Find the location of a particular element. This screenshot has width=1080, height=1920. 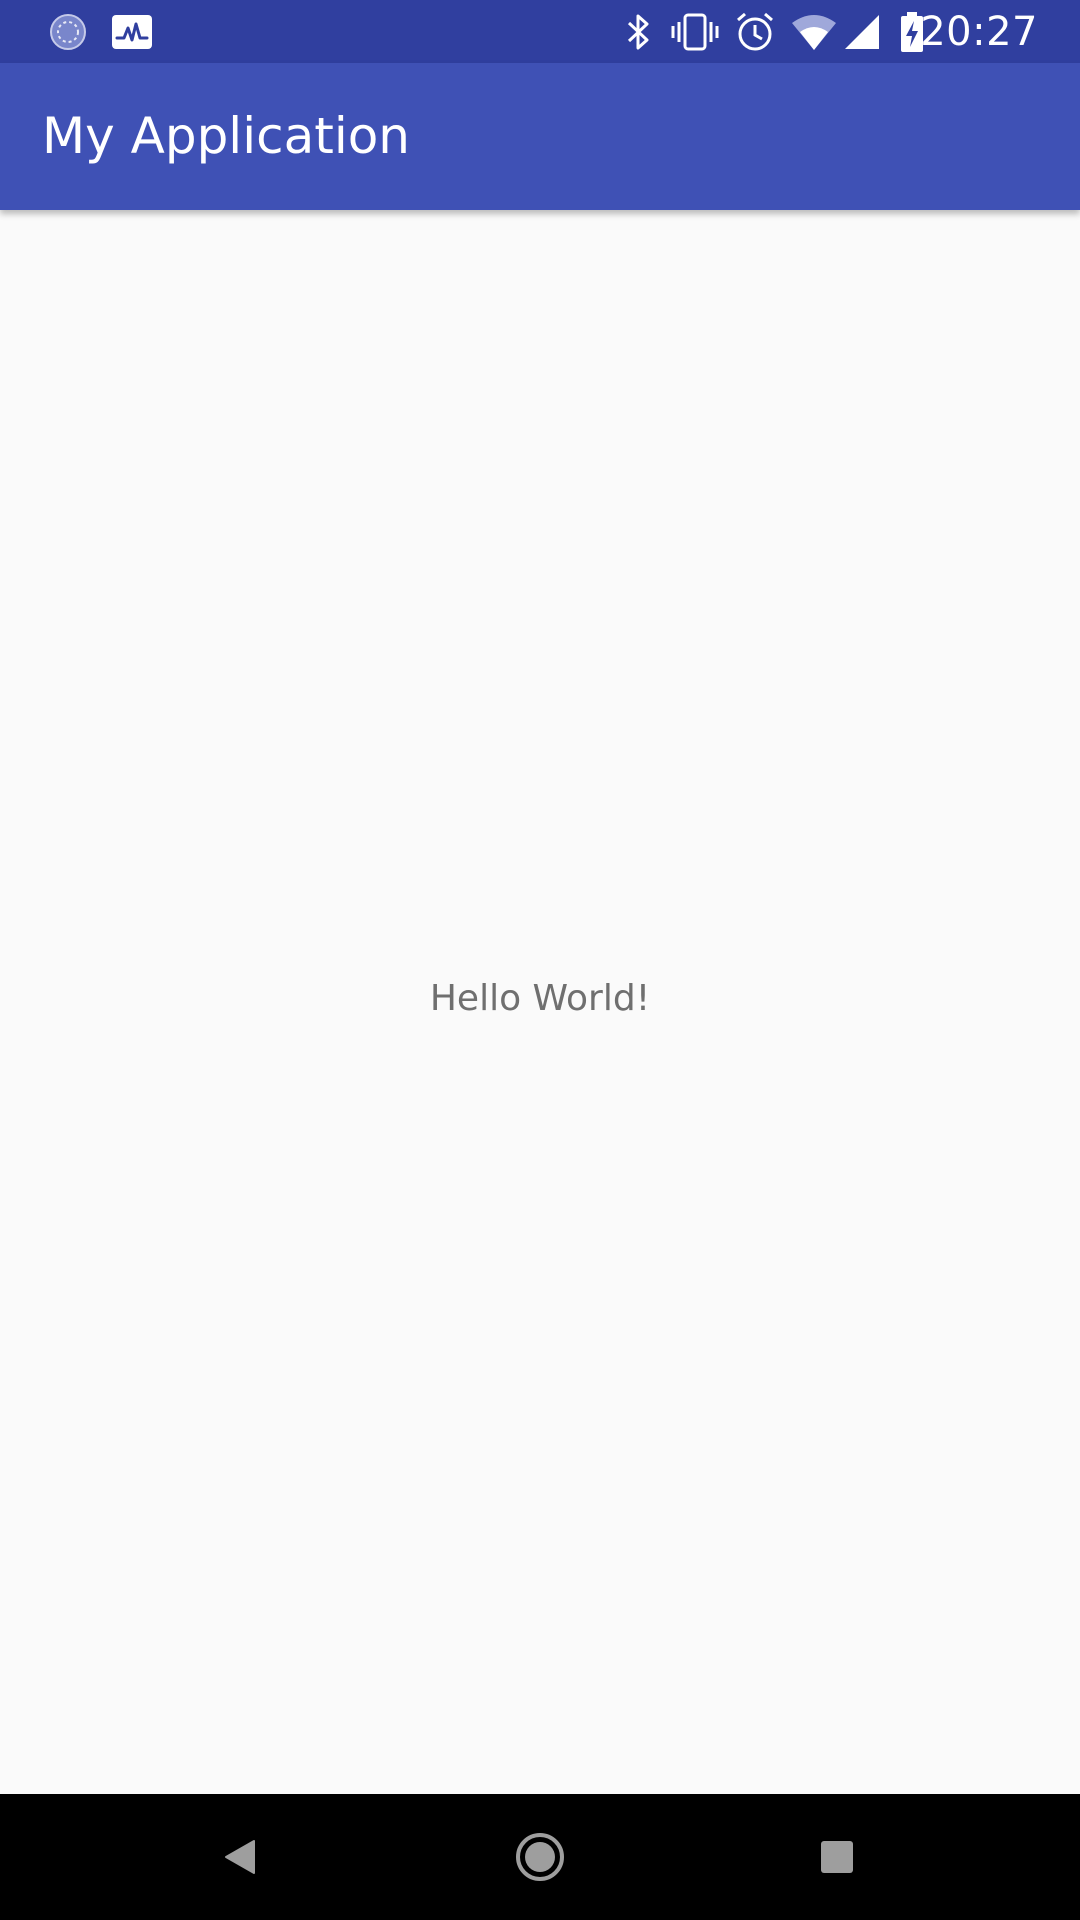

hello-world-text: Hello World! is located at coordinates (540, 998).